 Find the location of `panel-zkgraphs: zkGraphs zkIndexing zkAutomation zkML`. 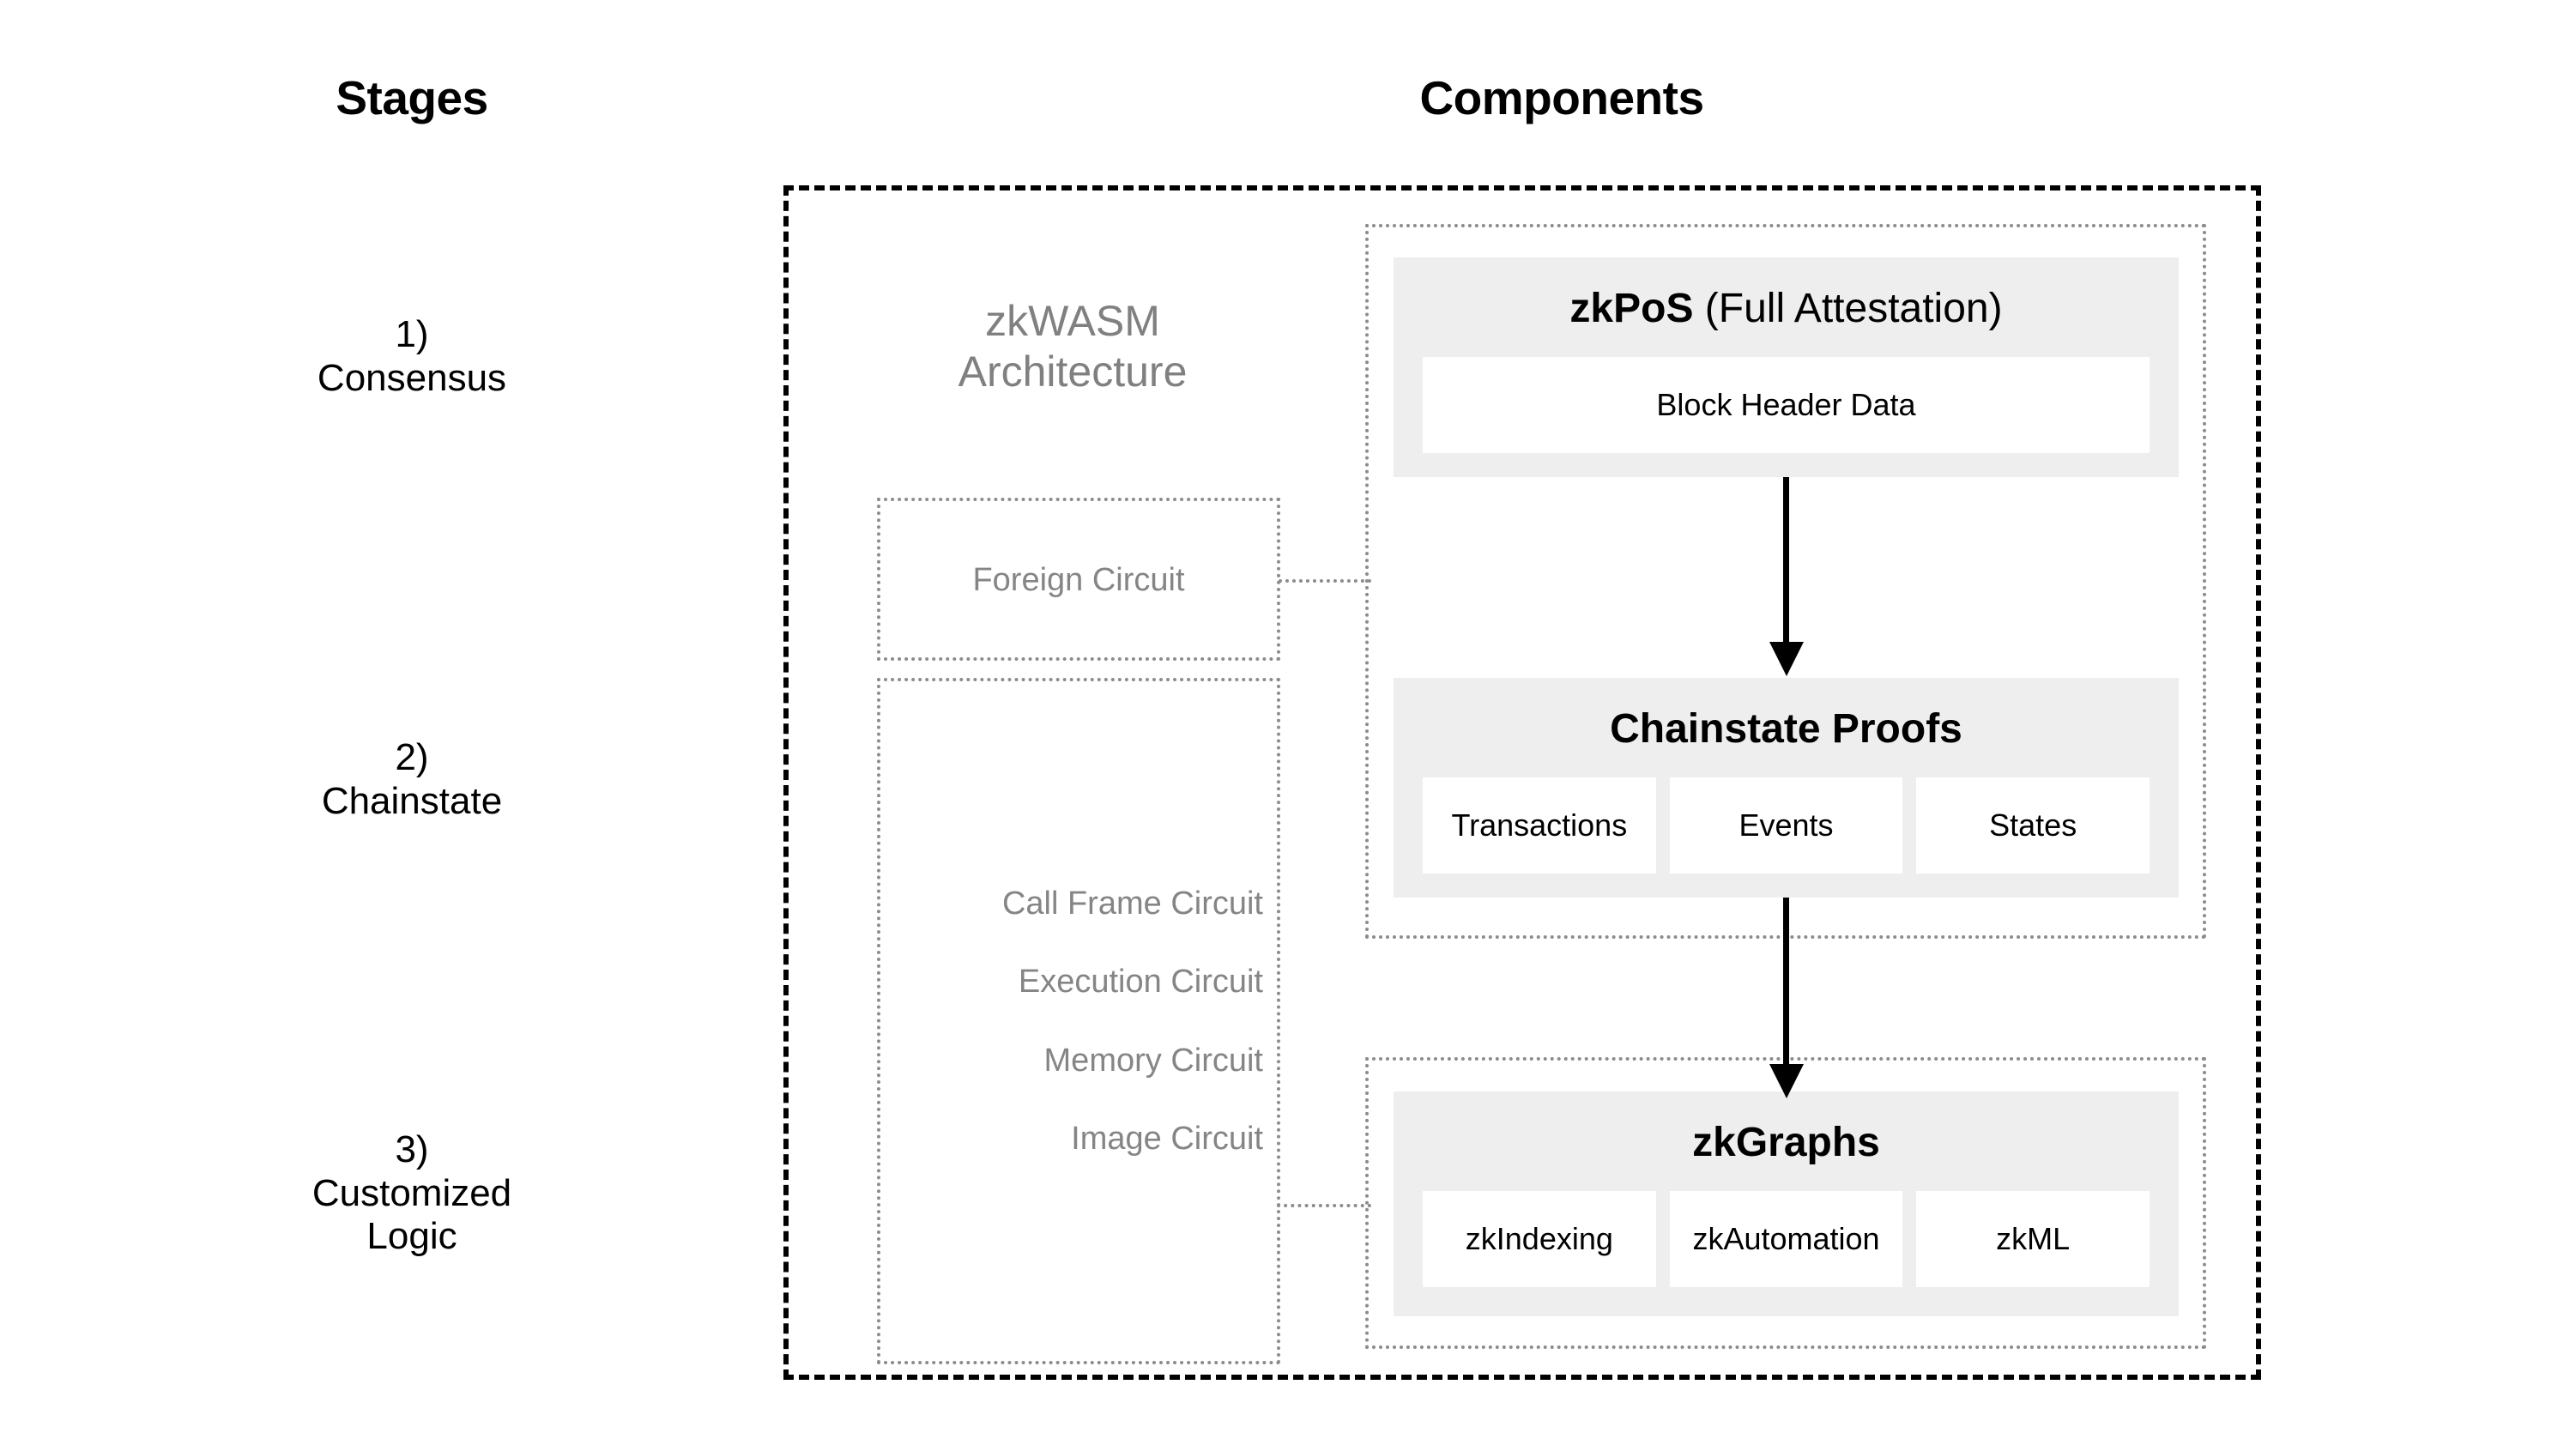

panel-zkgraphs: zkGraphs zkIndexing zkAutomation zkML is located at coordinates (1786, 1203).